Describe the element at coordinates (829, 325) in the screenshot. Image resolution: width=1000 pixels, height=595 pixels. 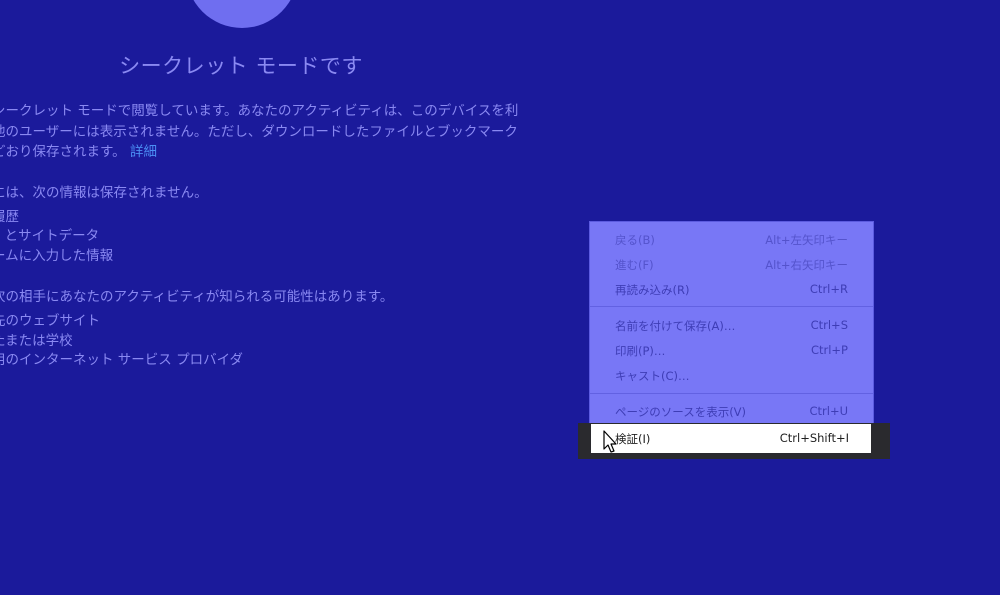
I see `menu-item-shortcut: Ctrl+S` at that location.